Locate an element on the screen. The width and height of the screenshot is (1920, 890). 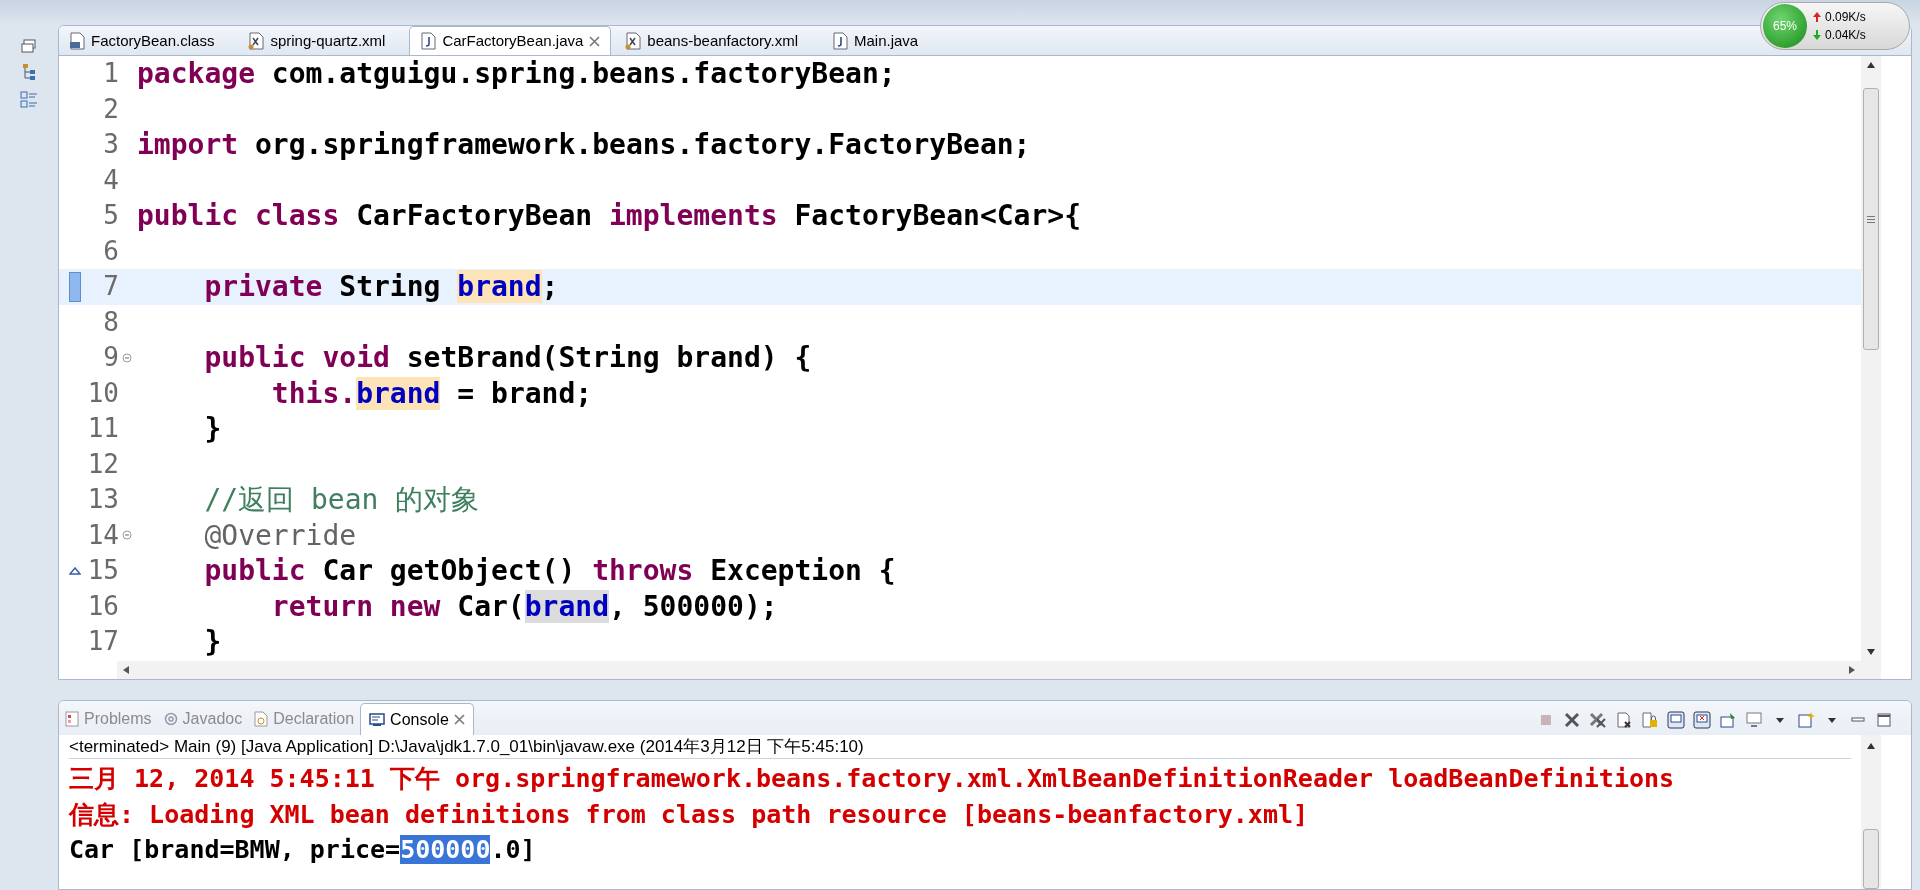
editor-tab: beans-beanfactory.xml is located at coordinates (711, 41).